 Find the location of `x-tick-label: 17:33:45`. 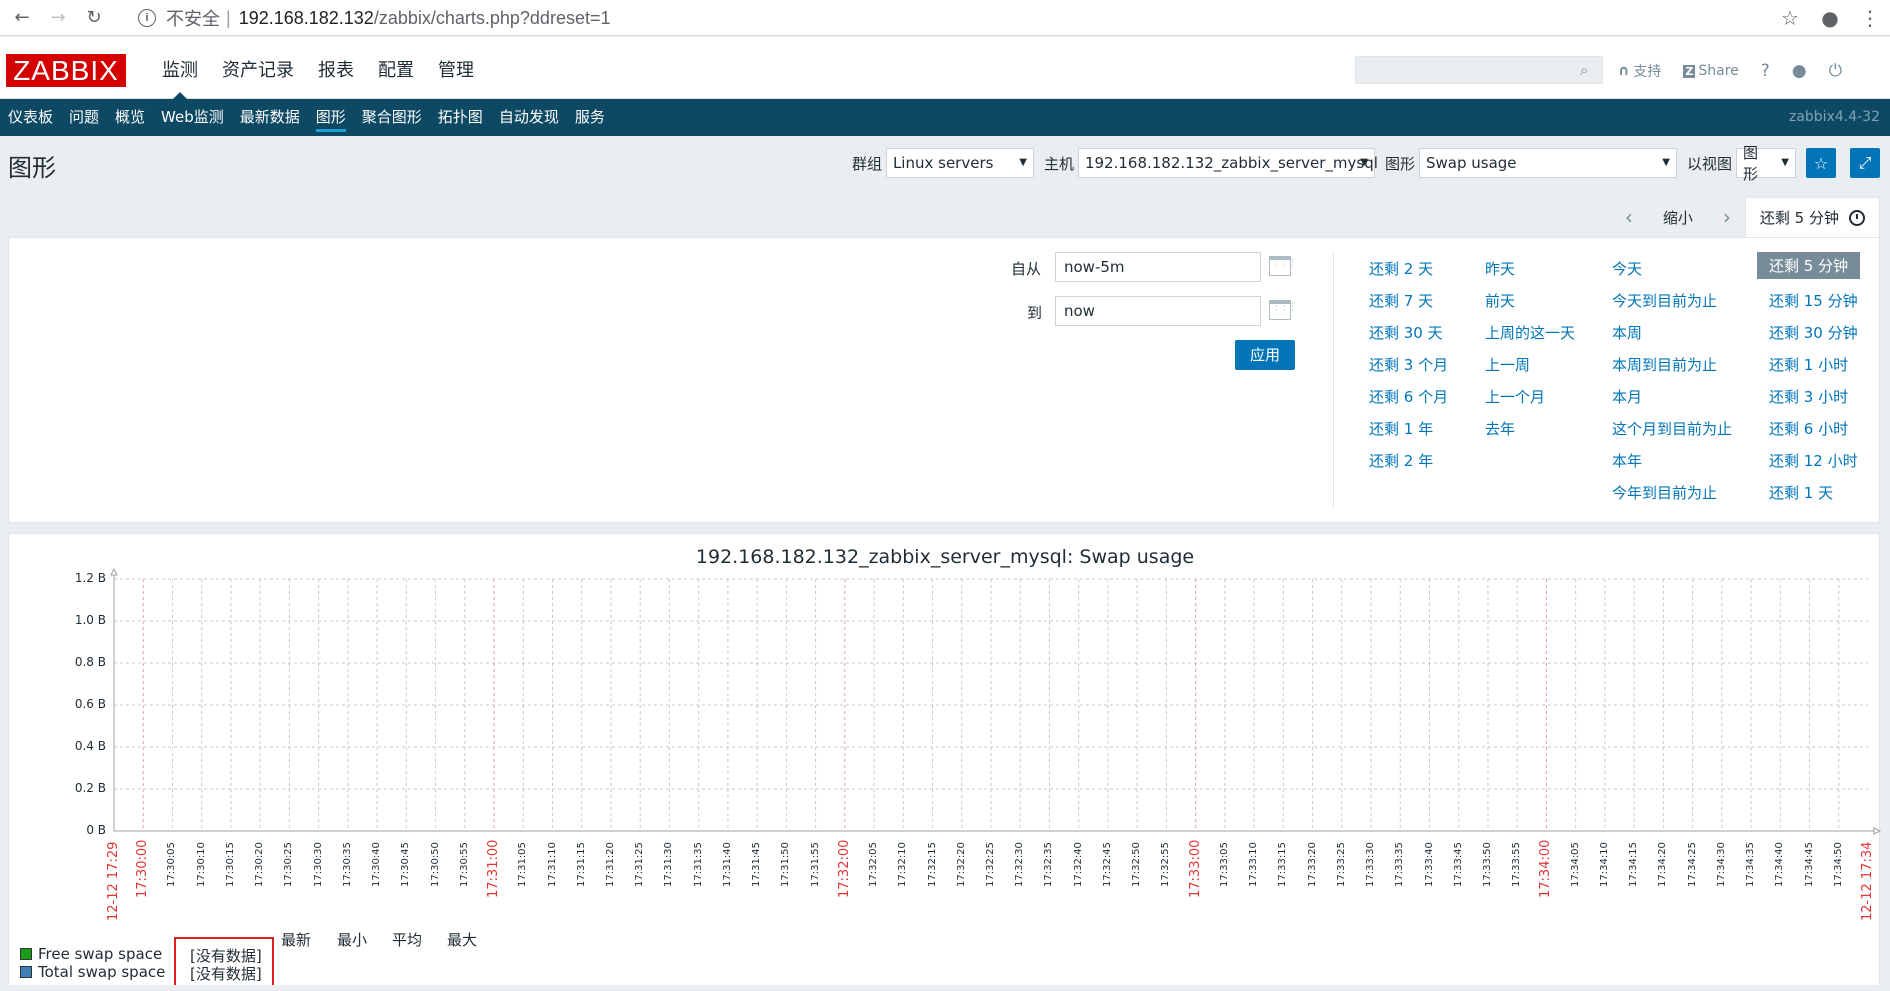

x-tick-label: 17:33:45 is located at coordinates (1458, 864).